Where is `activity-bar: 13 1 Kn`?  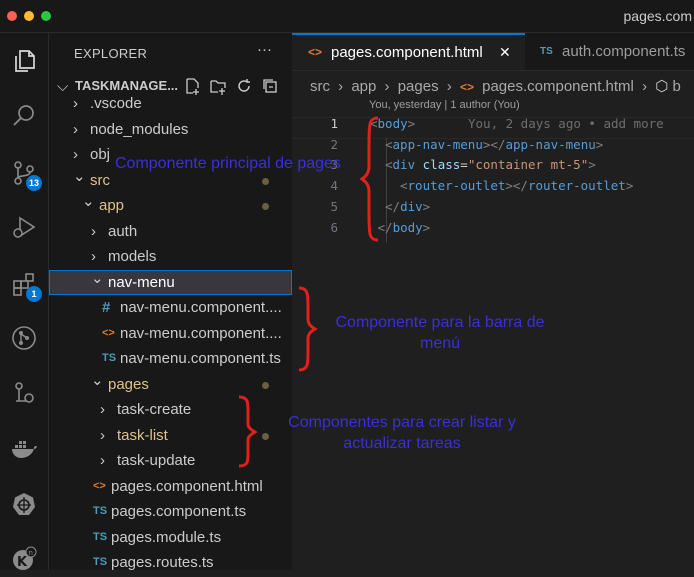 activity-bar: 13 1 Kn is located at coordinates (24, 301).